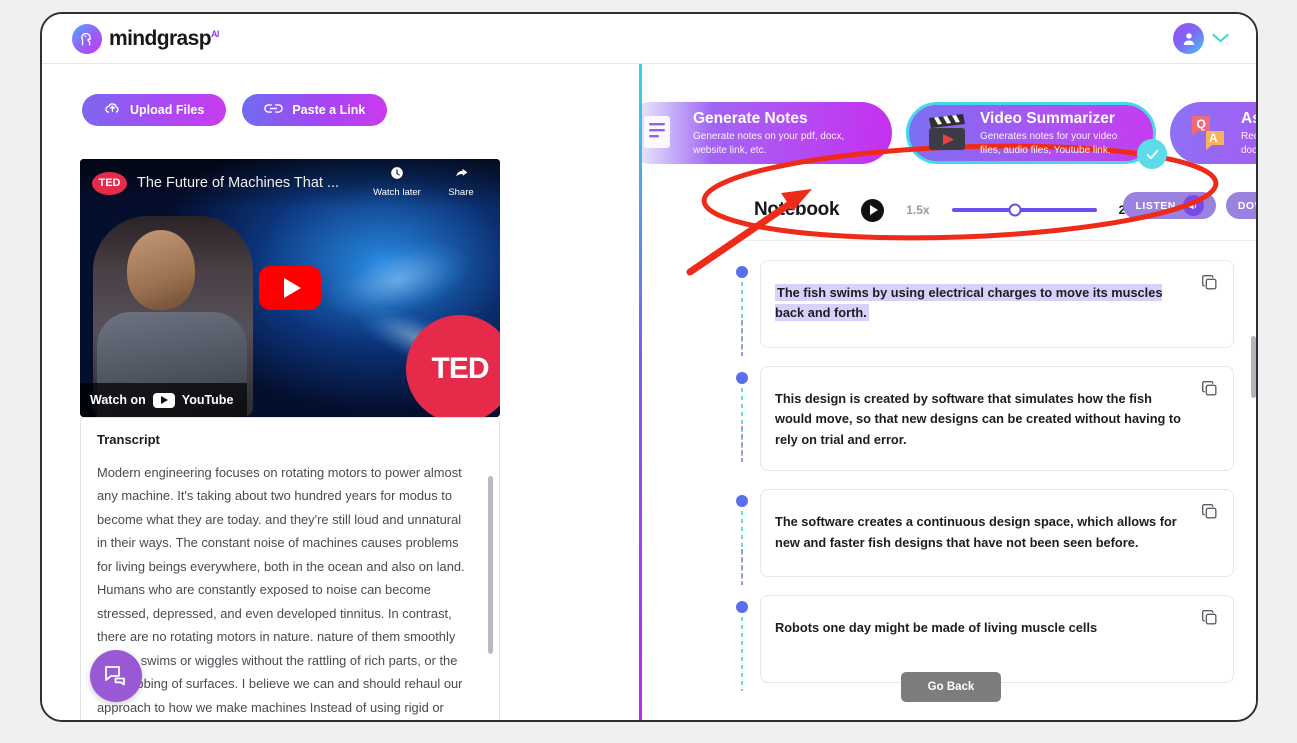 This screenshot has width=1297, height=743. I want to click on play-circle-icon, so click(873, 210).